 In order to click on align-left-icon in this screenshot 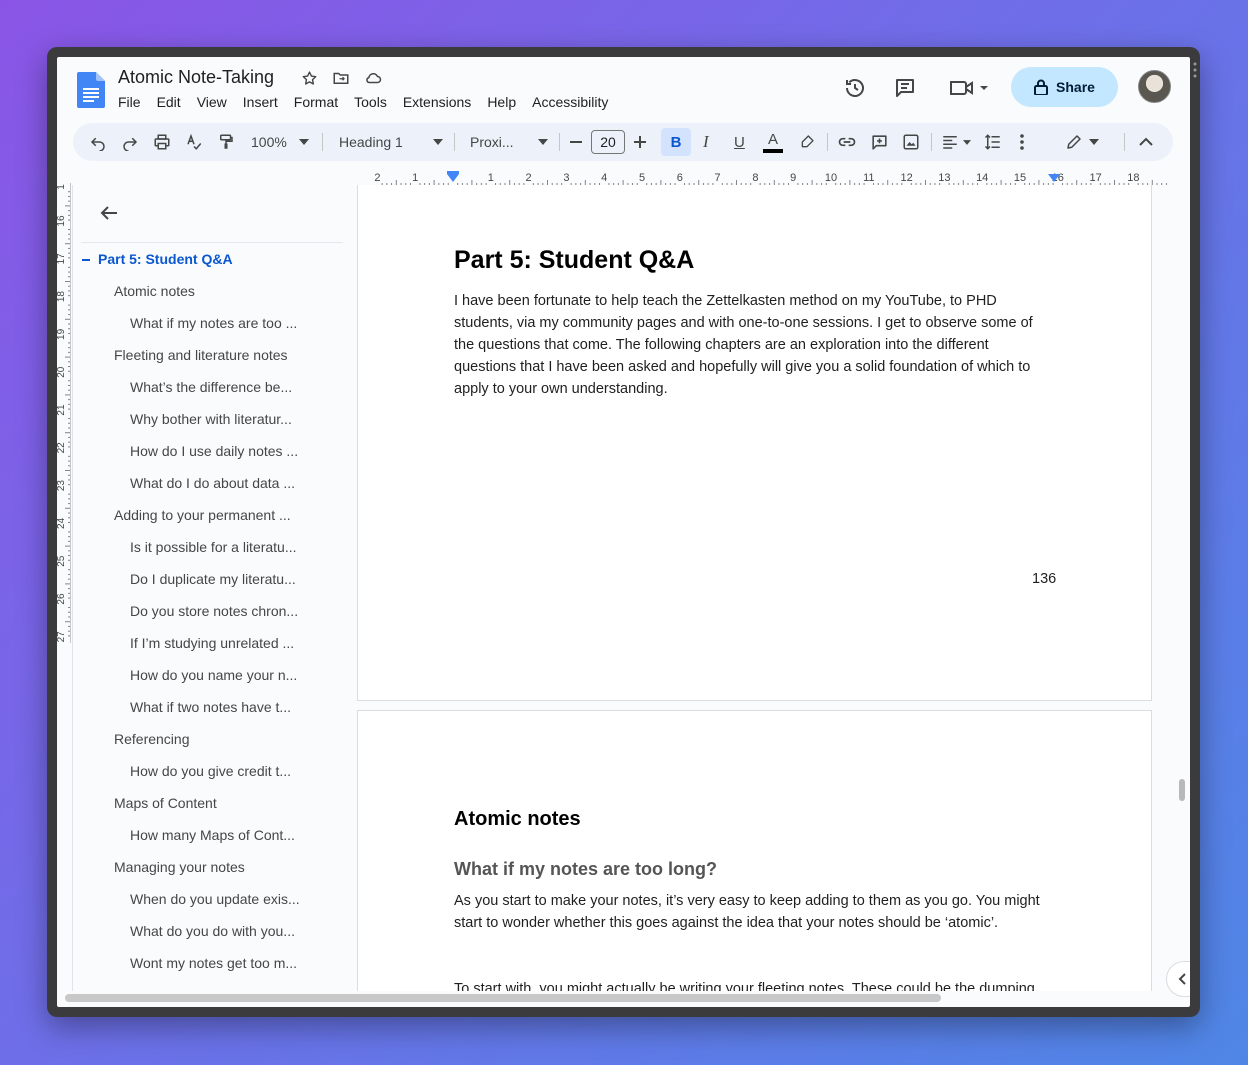, I will do `click(950, 142)`.